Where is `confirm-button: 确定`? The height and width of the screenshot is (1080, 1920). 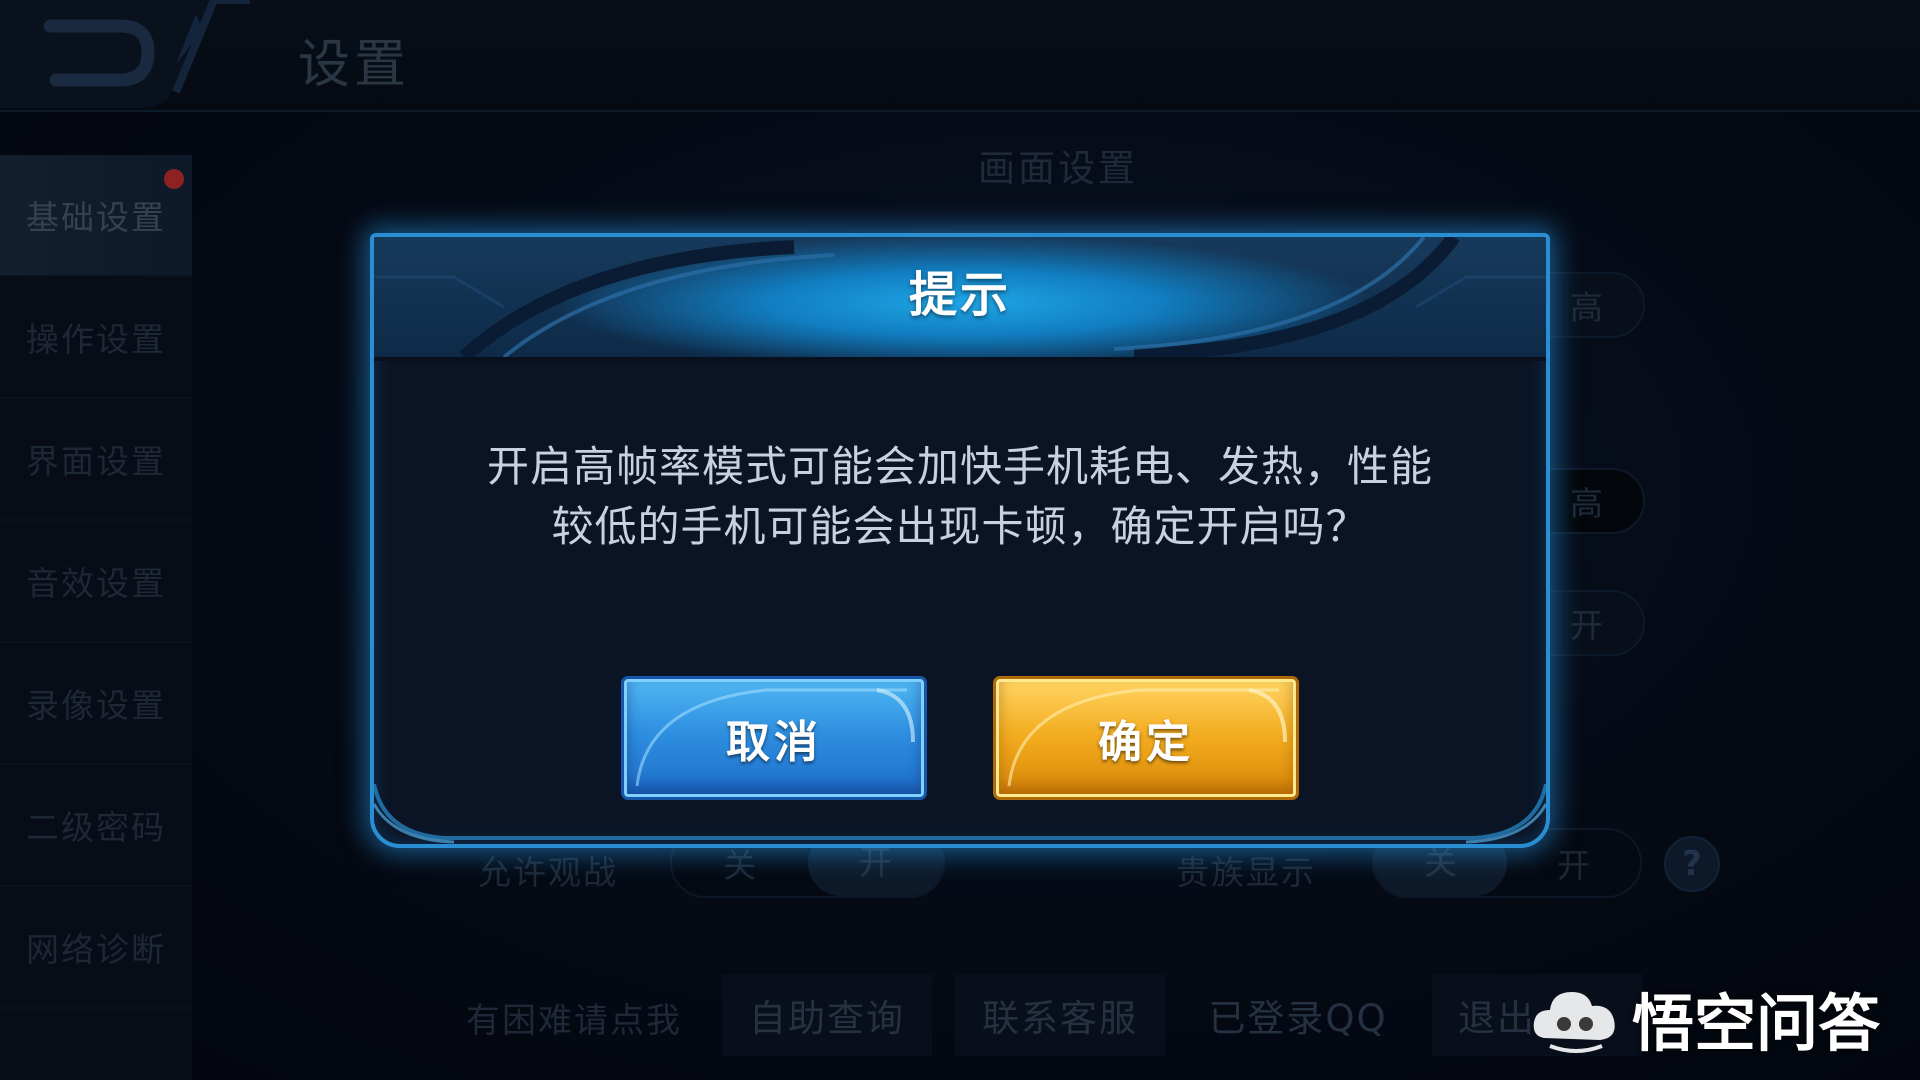
confirm-button: 确定 is located at coordinates (1146, 738).